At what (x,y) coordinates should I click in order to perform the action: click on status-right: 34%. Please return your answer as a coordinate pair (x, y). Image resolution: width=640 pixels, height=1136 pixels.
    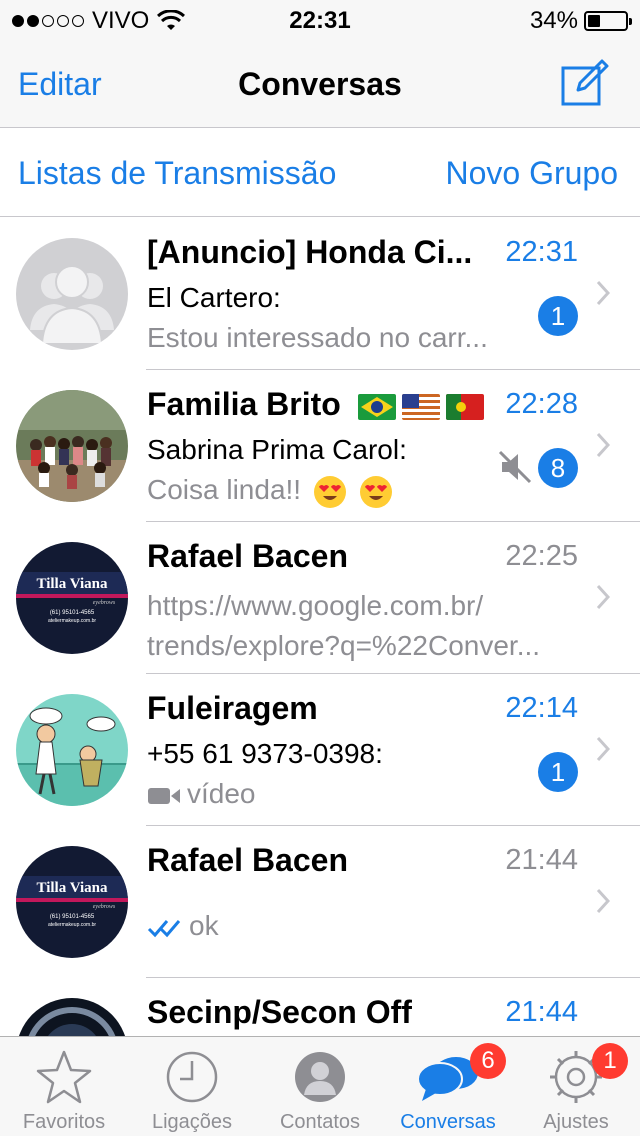
    Looking at the image, I should click on (580, 21).